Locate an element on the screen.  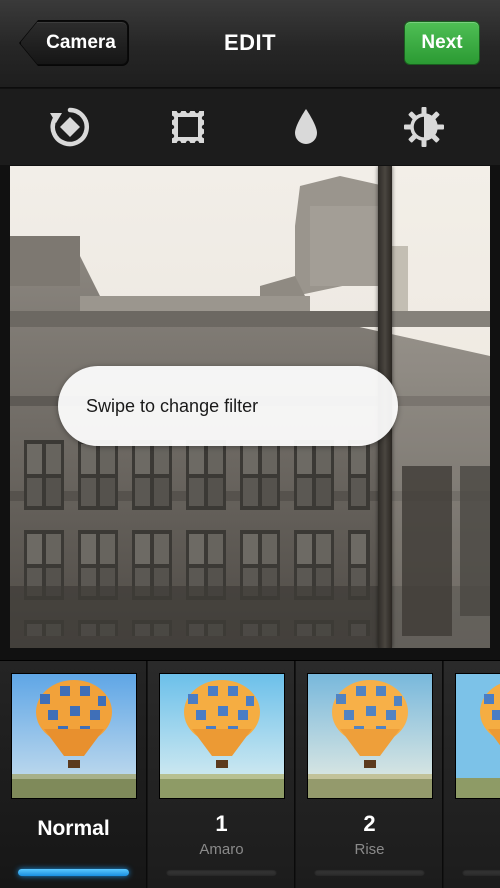
camera-back-button: Camera is located at coordinates (74, 43).